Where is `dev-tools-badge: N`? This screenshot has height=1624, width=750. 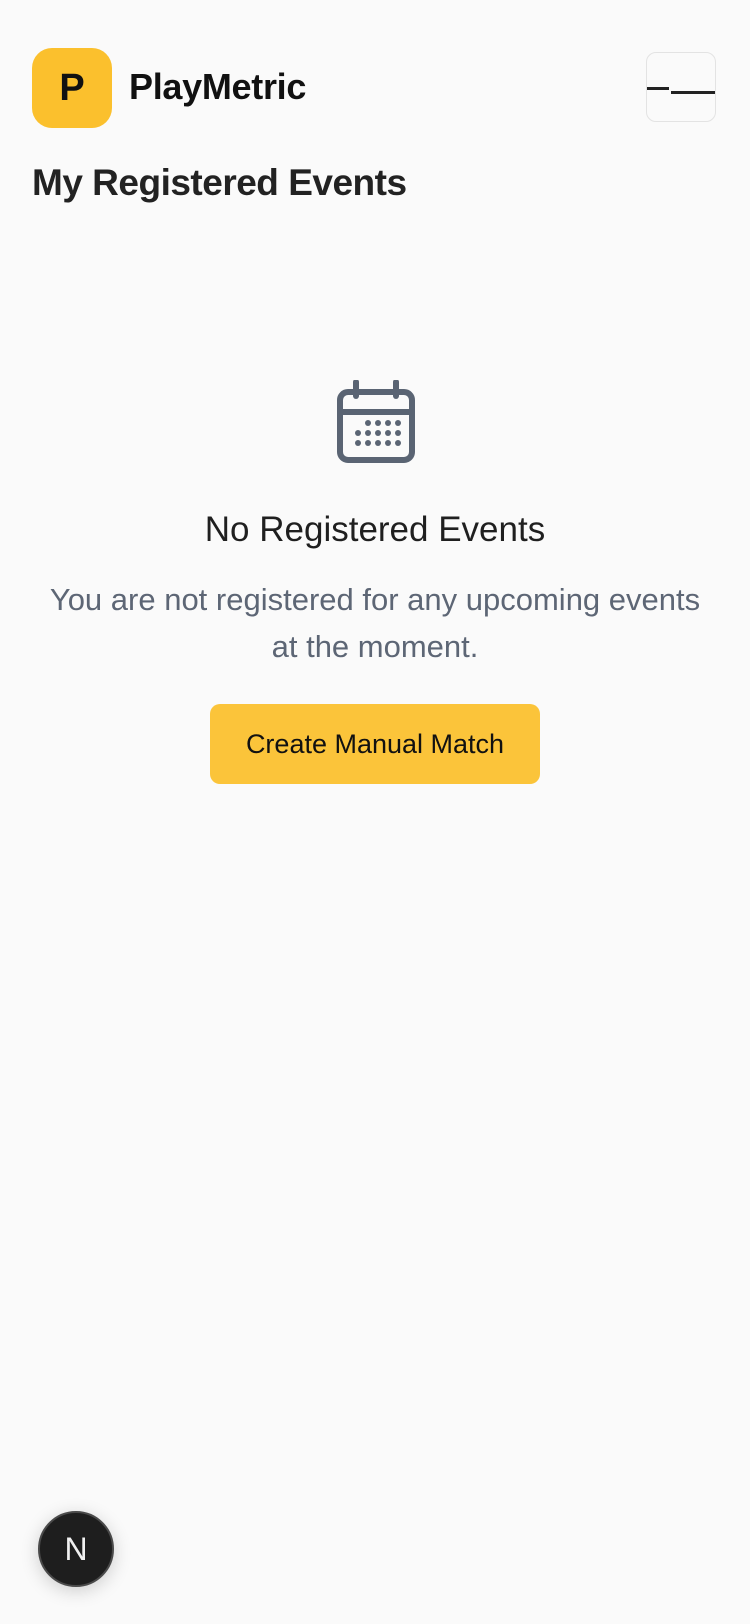
dev-tools-badge: N is located at coordinates (76, 1549).